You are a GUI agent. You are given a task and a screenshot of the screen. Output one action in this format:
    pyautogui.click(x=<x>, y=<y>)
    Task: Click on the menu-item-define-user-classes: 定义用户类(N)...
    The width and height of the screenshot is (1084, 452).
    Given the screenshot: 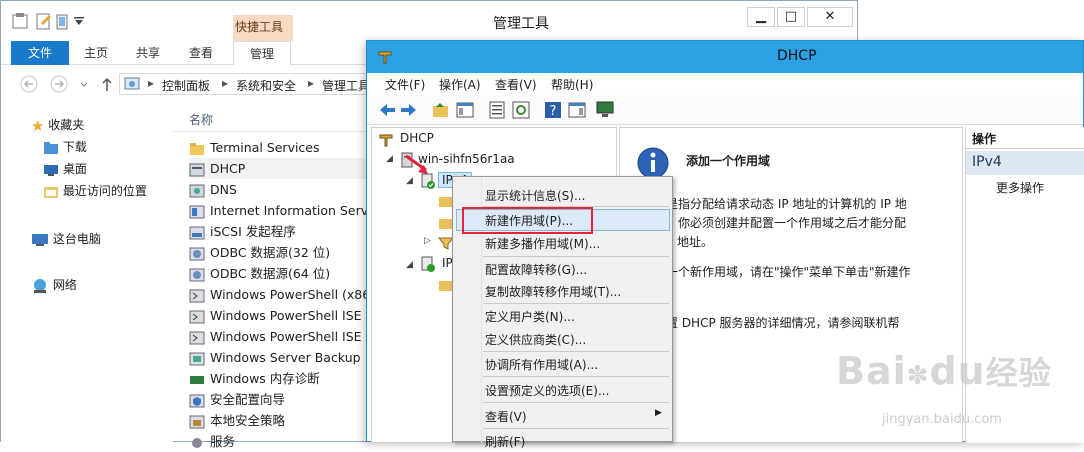 What is the action you would take?
    pyautogui.click(x=530, y=316)
    